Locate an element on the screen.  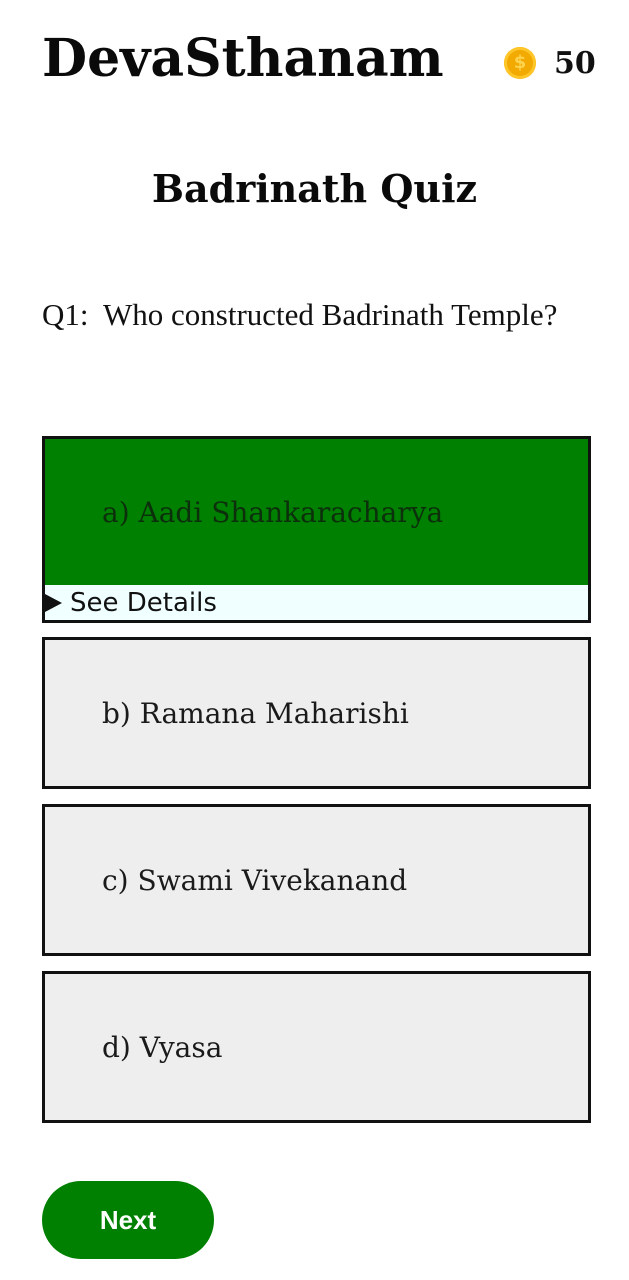
option-a-label: a) Aadi Shankaracharya is located at coordinates (273, 512).